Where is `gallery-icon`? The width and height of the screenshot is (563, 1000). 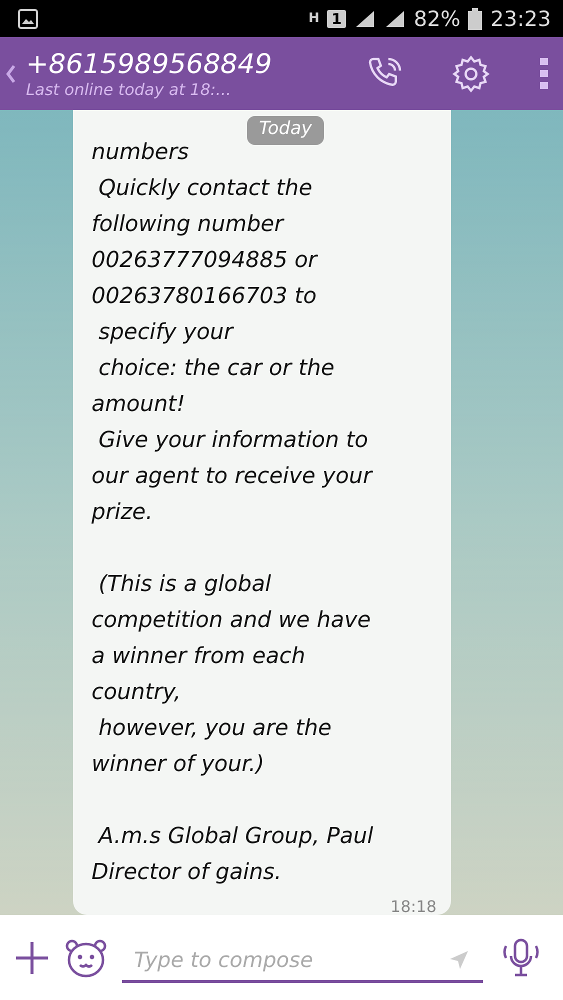
gallery-icon is located at coordinates (28, 18).